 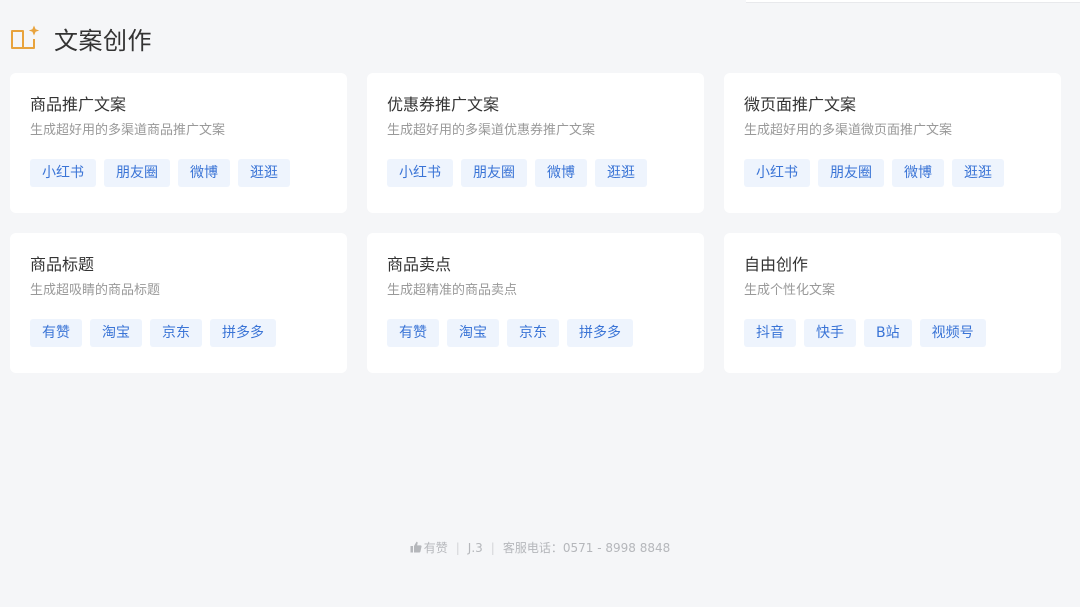 I want to click on thumbs-up-icon, so click(x=416, y=547).